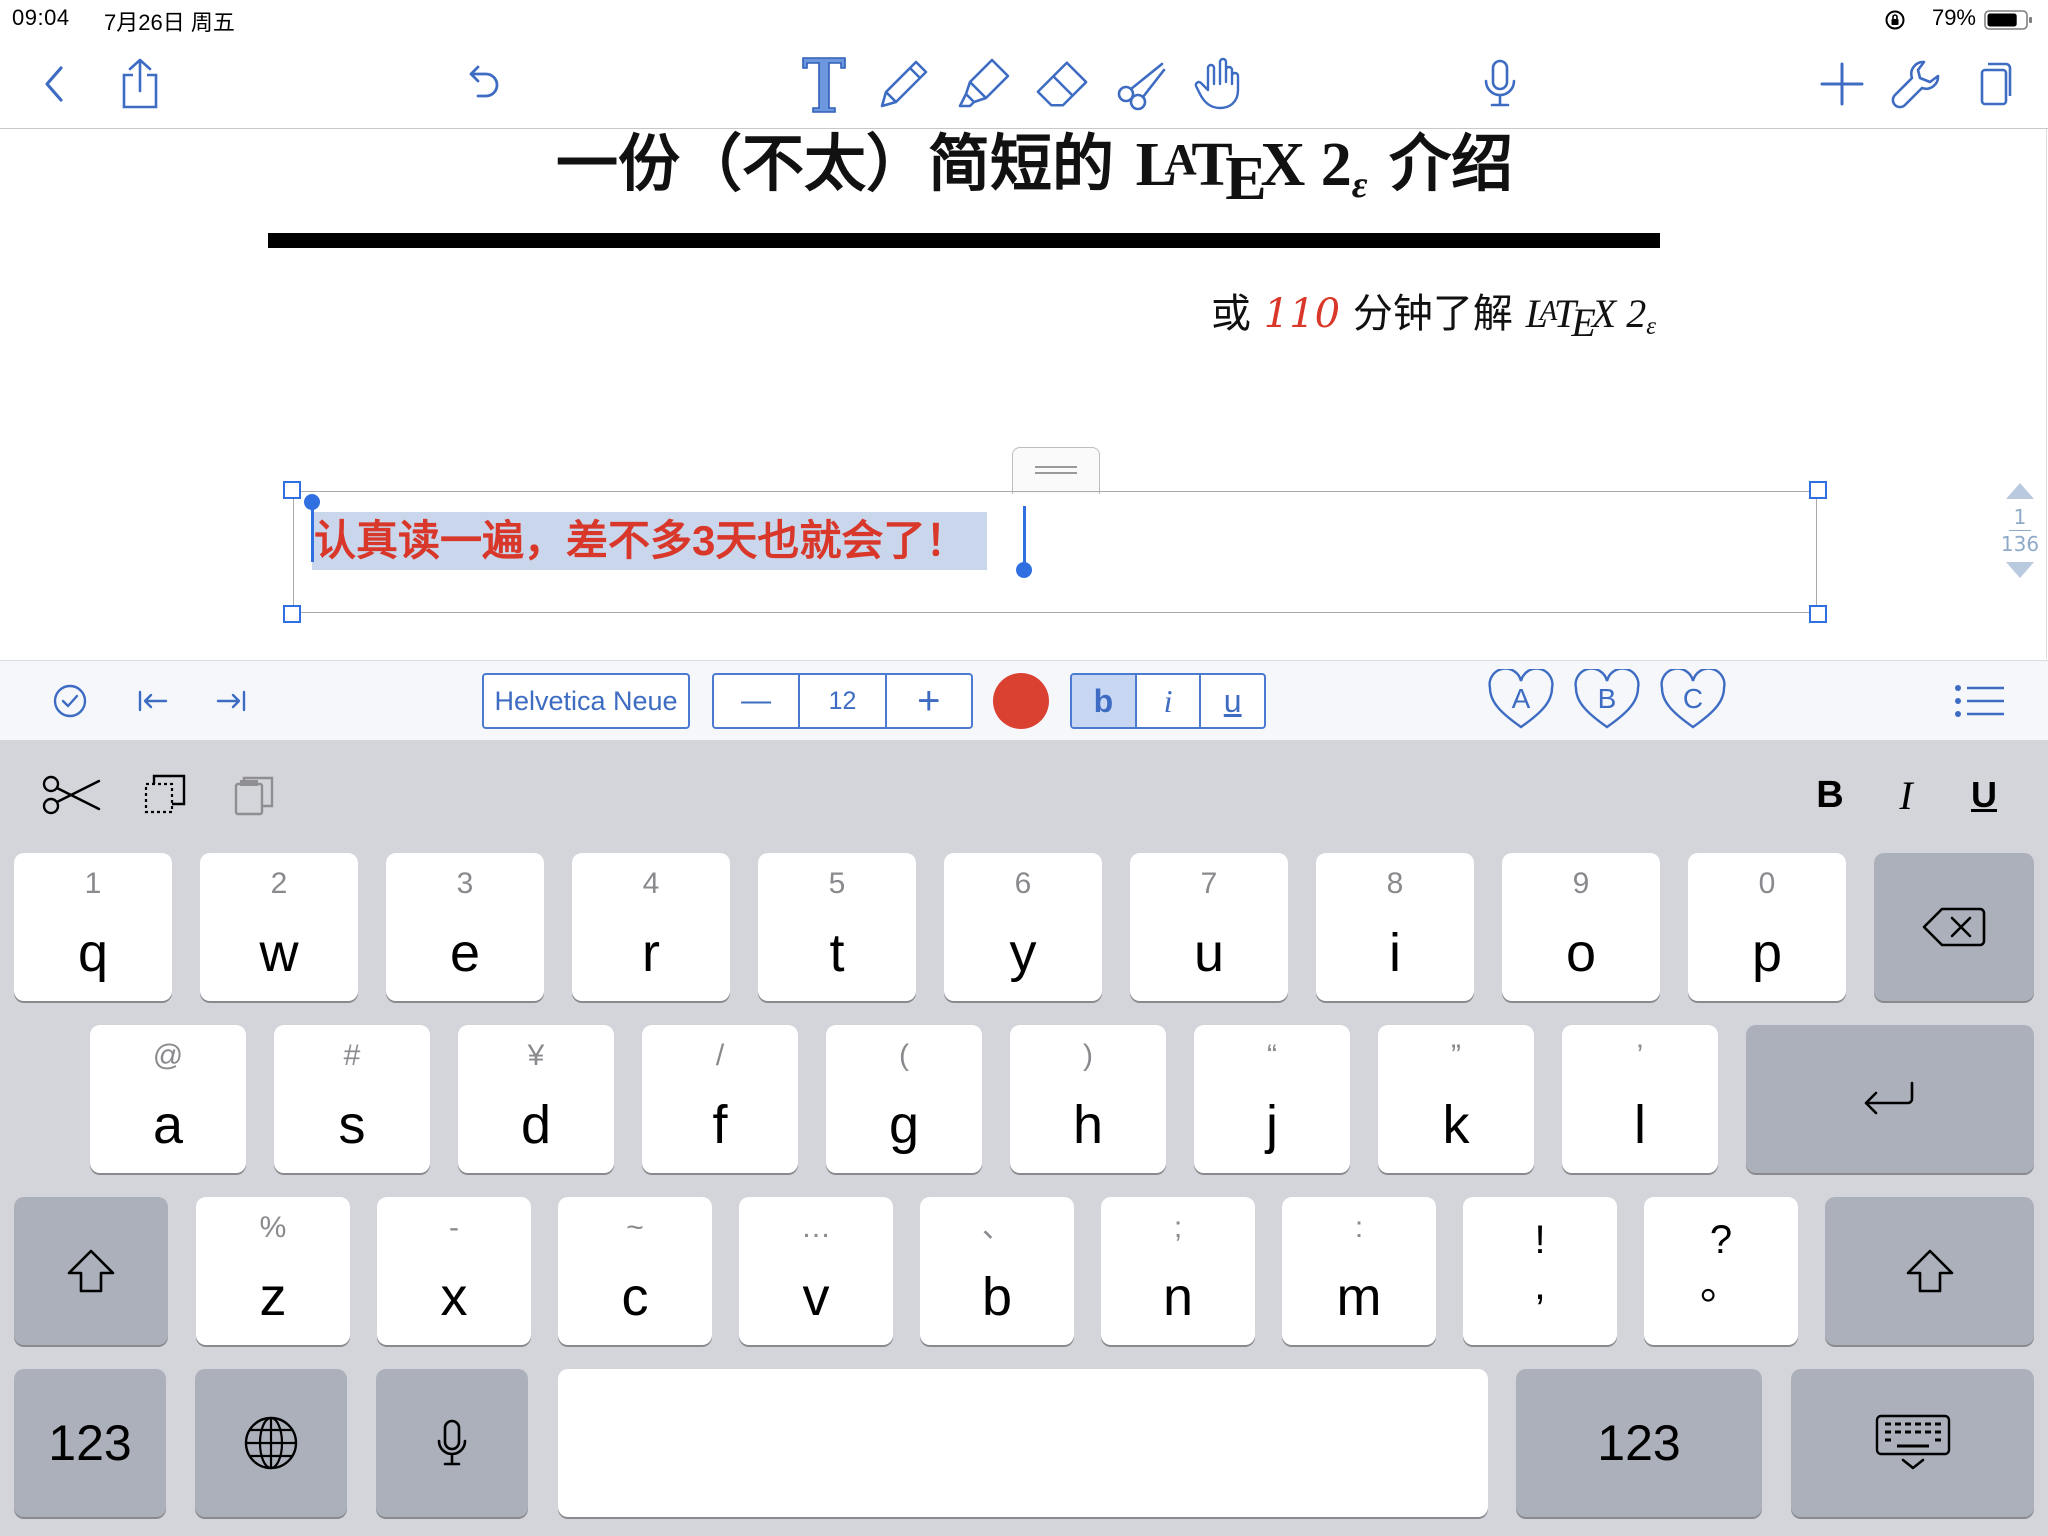 This screenshot has height=1536, width=2048. I want to click on highlighter-icon, so click(984, 84).